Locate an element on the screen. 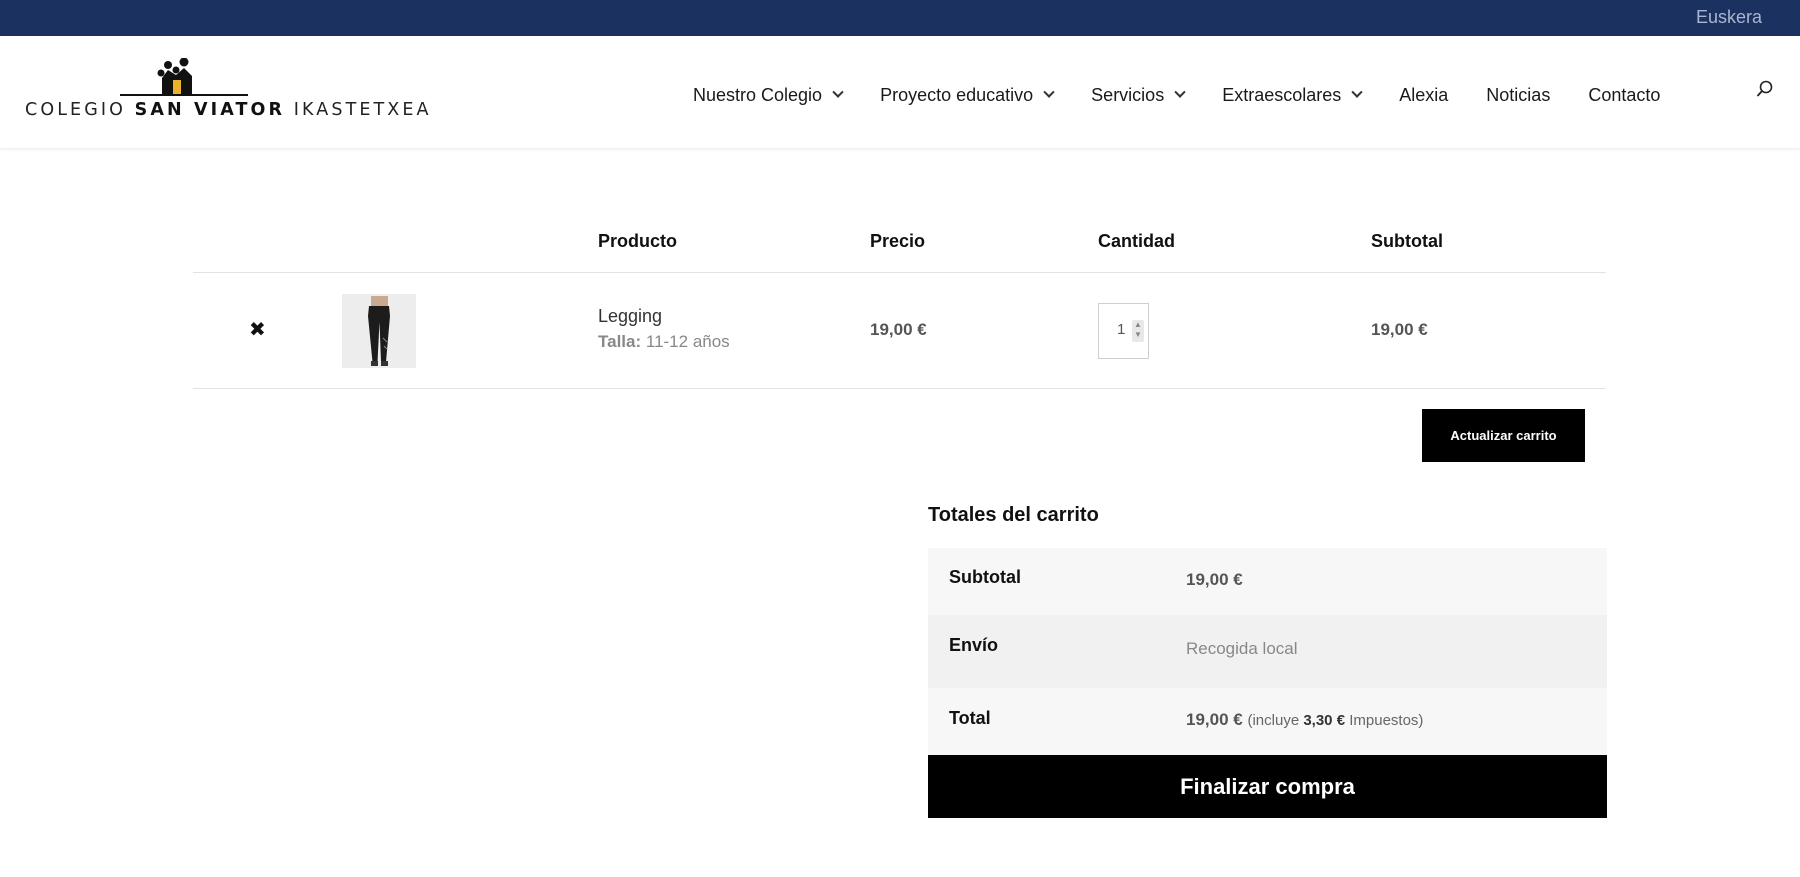 Image resolution: width=1800 pixels, height=877 pixels. subtotal-value: 19,00 € is located at coordinates (1214, 579).